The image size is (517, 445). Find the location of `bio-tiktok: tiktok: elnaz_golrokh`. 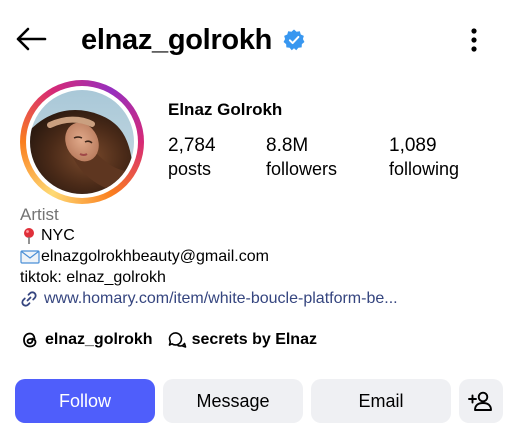

bio-tiktok: tiktok: elnaz_golrokh is located at coordinates (93, 277).